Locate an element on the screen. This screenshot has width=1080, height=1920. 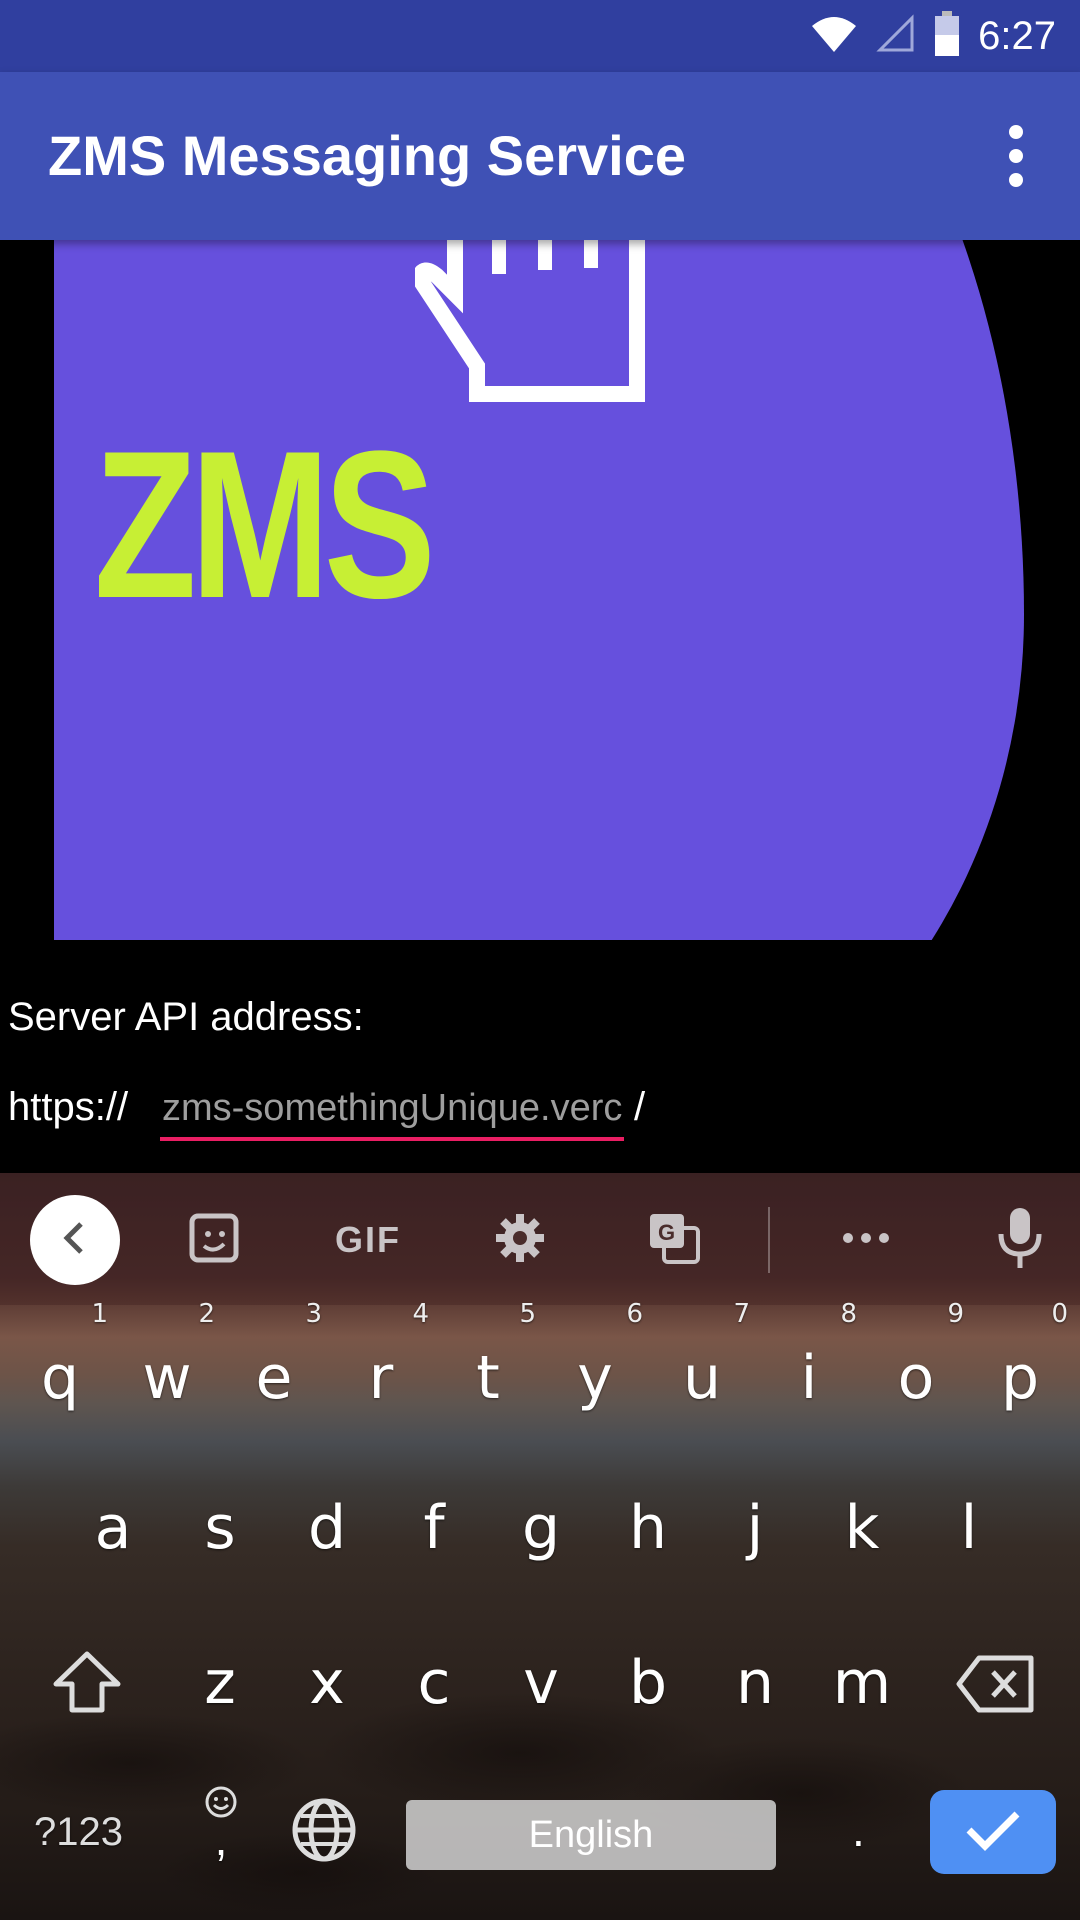
gif-label: GIF is located at coordinates (368, 1239).